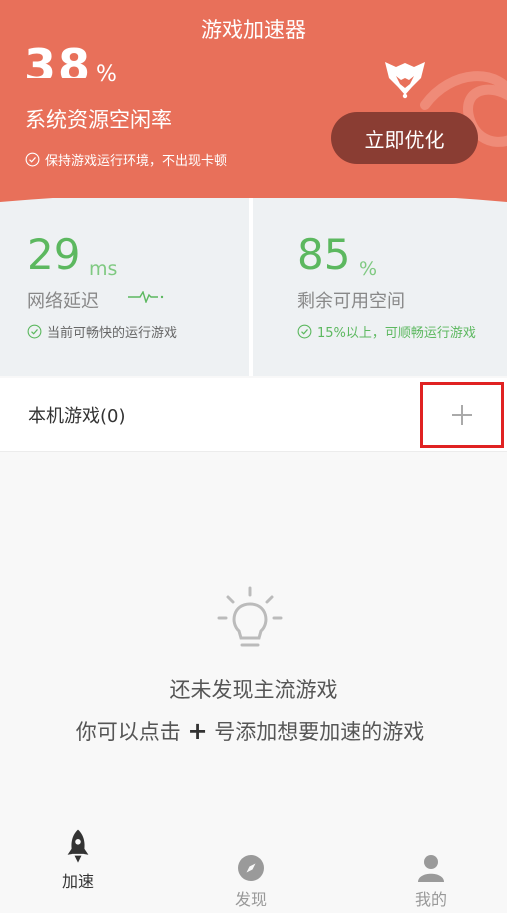  What do you see at coordinates (124, 287) in the screenshot?
I see `latency-card: 29 ms 网络延迟 当前可畅快的运行游戏` at bounding box center [124, 287].